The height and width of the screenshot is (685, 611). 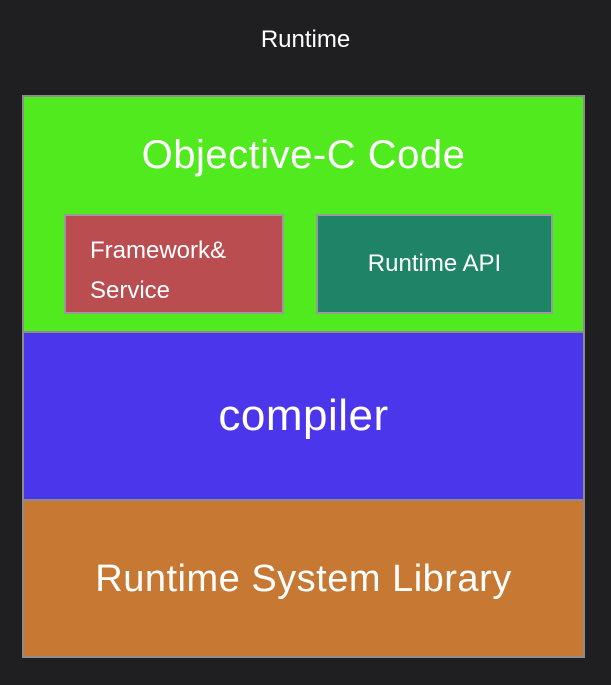 I want to click on runtime-api-box: Runtime API, so click(x=434, y=264).